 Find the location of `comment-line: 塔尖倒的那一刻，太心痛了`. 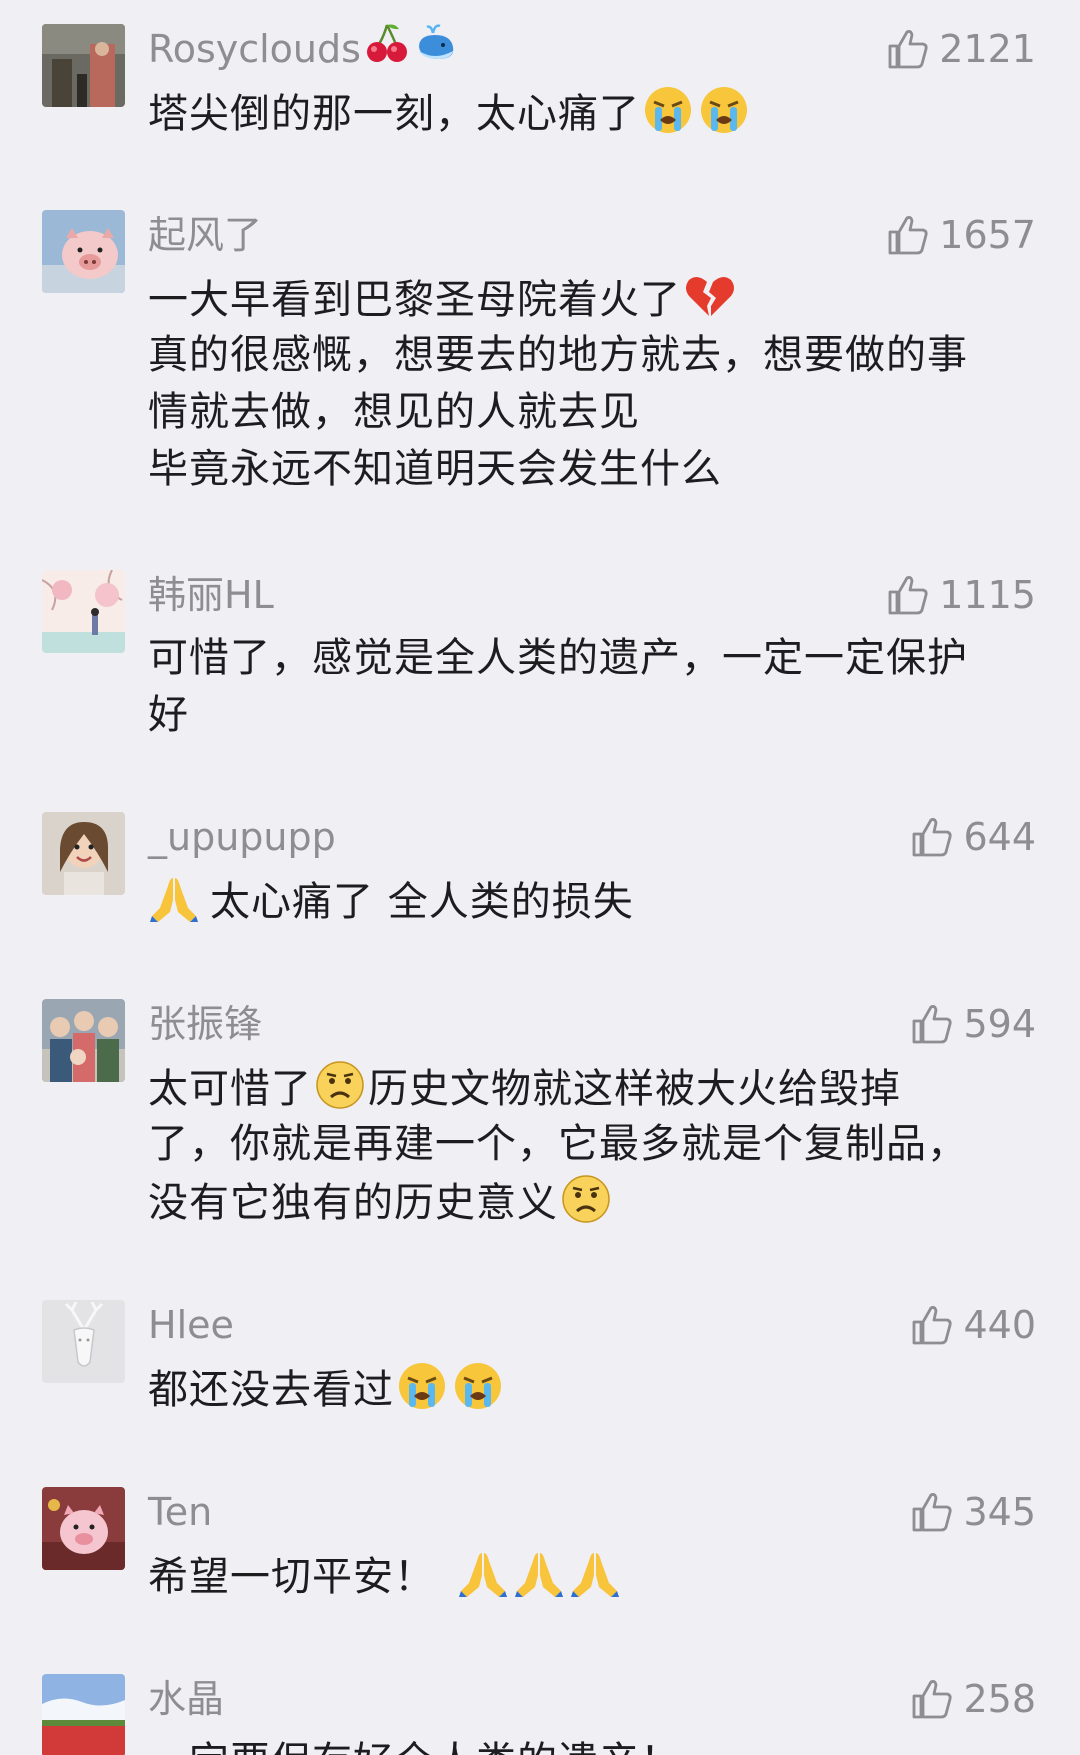

comment-line: 塔尖倒的那一刻，太心痛了 is located at coordinates (394, 114).